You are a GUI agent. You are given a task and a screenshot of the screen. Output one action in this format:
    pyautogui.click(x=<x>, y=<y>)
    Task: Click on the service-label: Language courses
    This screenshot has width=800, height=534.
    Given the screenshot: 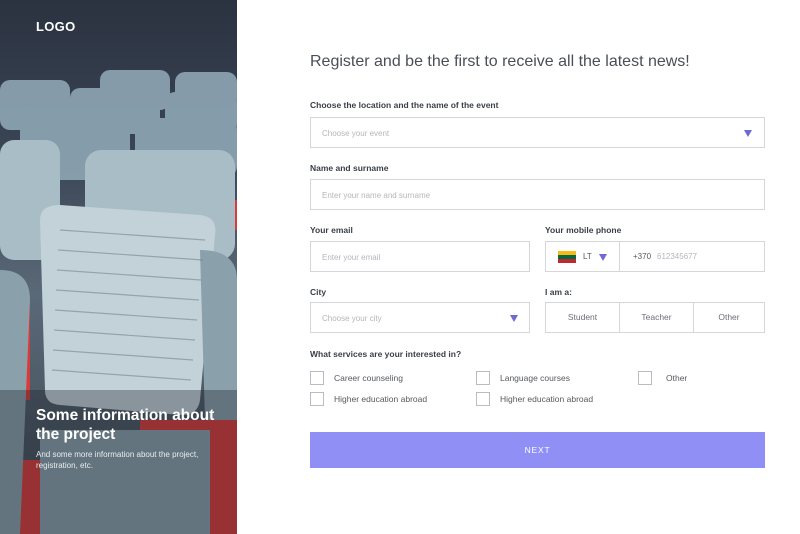 What is the action you would take?
    pyautogui.click(x=535, y=378)
    